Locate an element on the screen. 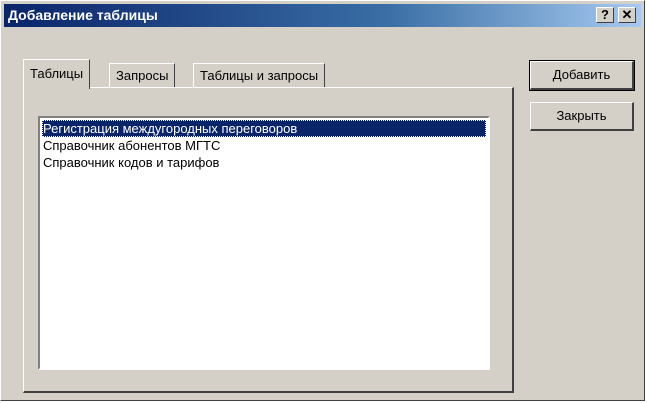  title-bar: Добавление таблицы ? ✕ is located at coordinates (322, 15).